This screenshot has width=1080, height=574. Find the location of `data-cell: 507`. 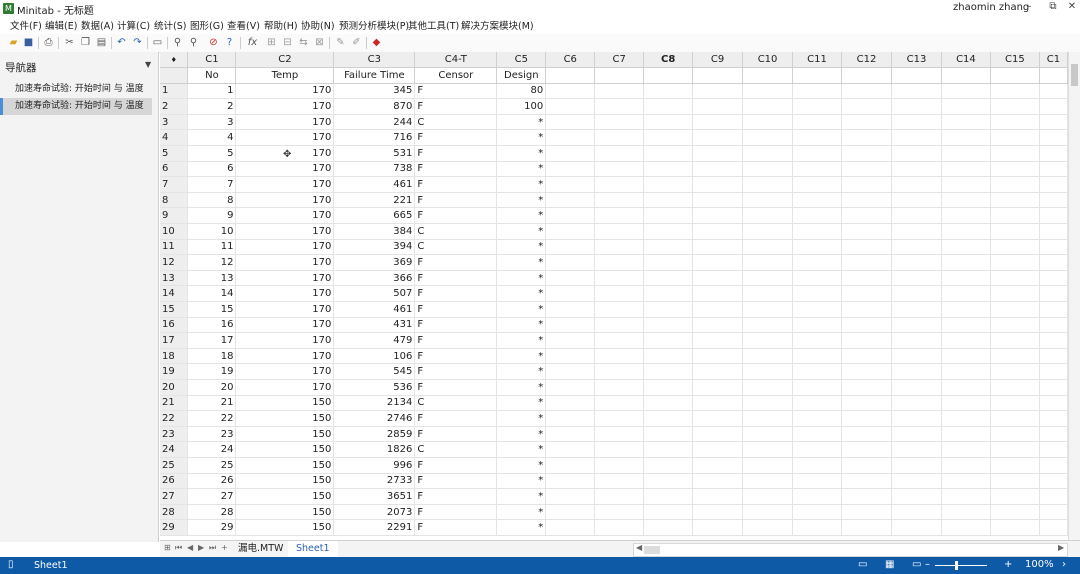

data-cell: 507 is located at coordinates (374, 293).